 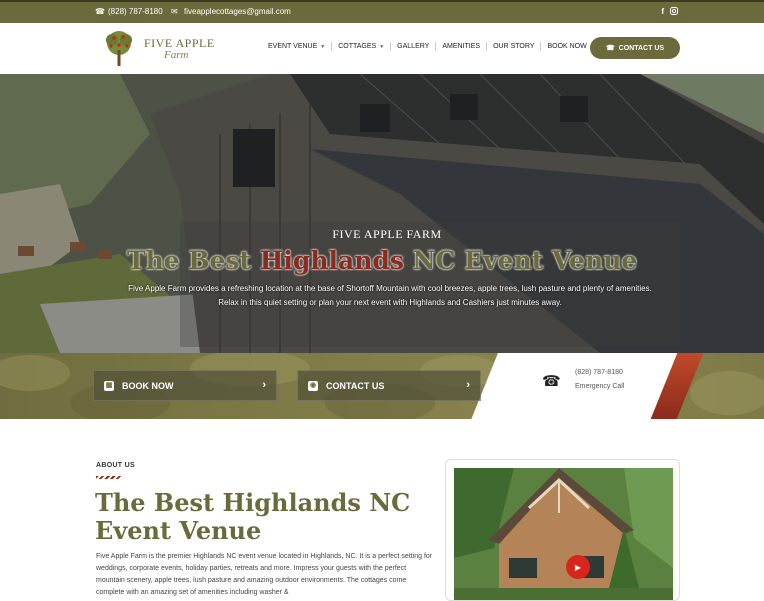 I want to click on hero-title-part: NC Event Venue, so click(x=520, y=260).